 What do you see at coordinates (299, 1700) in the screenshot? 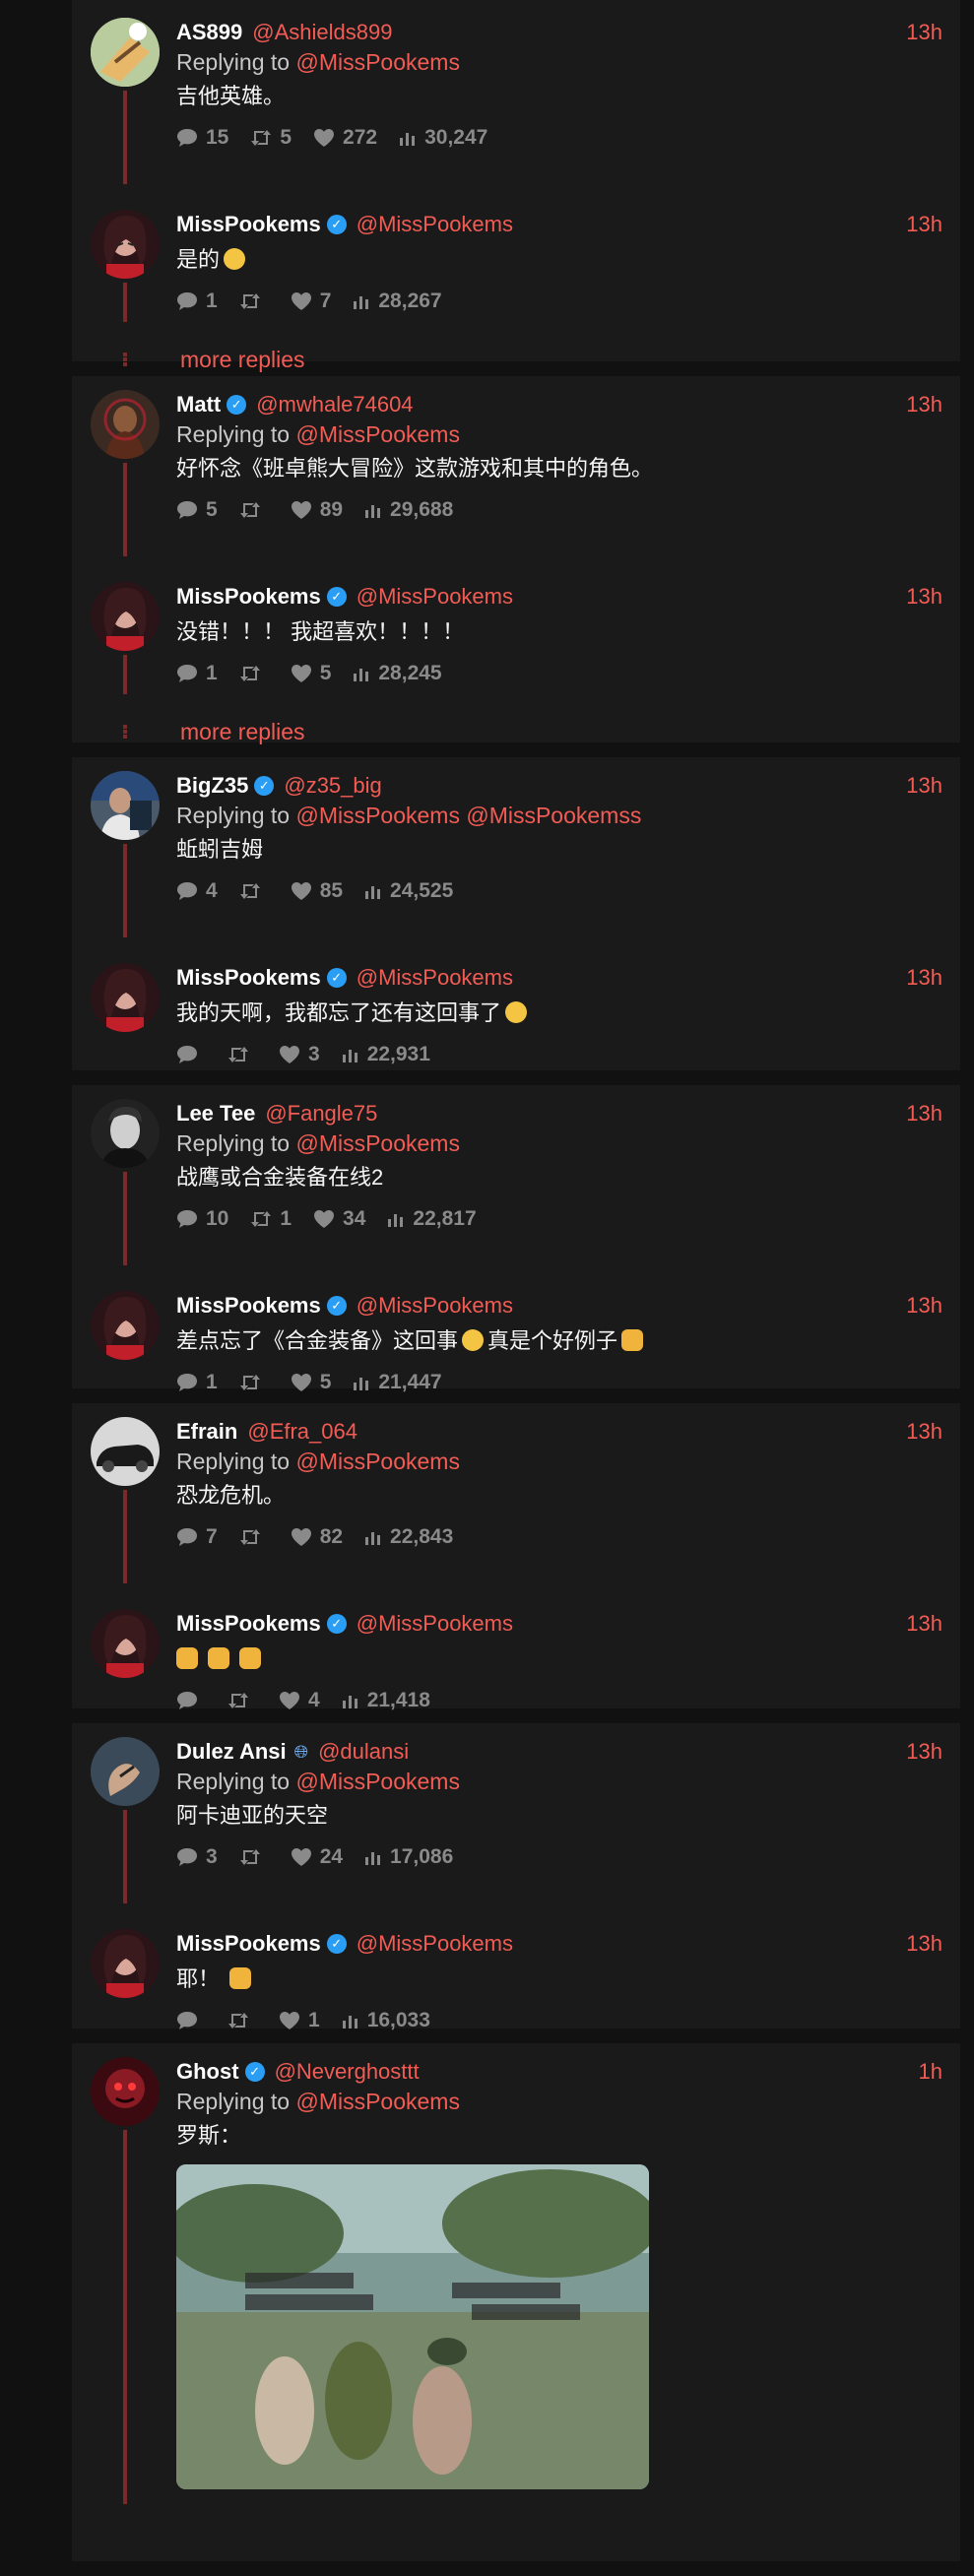
I see `like-stat: 4` at bounding box center [299, 1700].